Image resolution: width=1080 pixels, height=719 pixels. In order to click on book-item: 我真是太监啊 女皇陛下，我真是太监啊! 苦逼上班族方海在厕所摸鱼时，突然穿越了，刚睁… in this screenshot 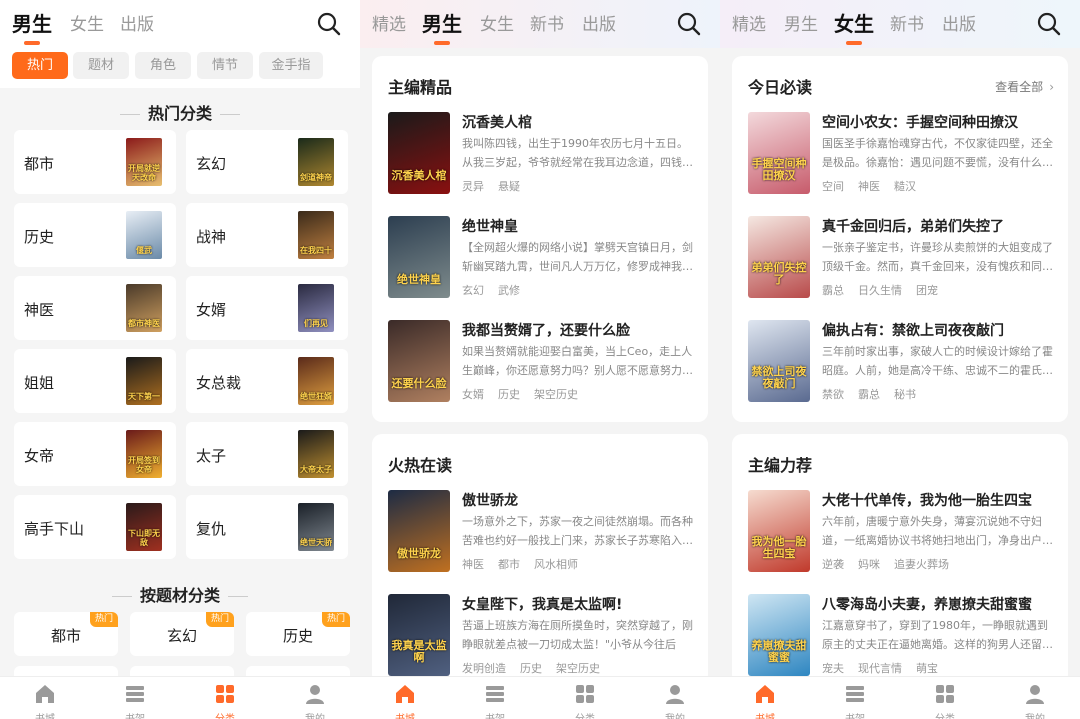, I will do `click(543, 636)`.